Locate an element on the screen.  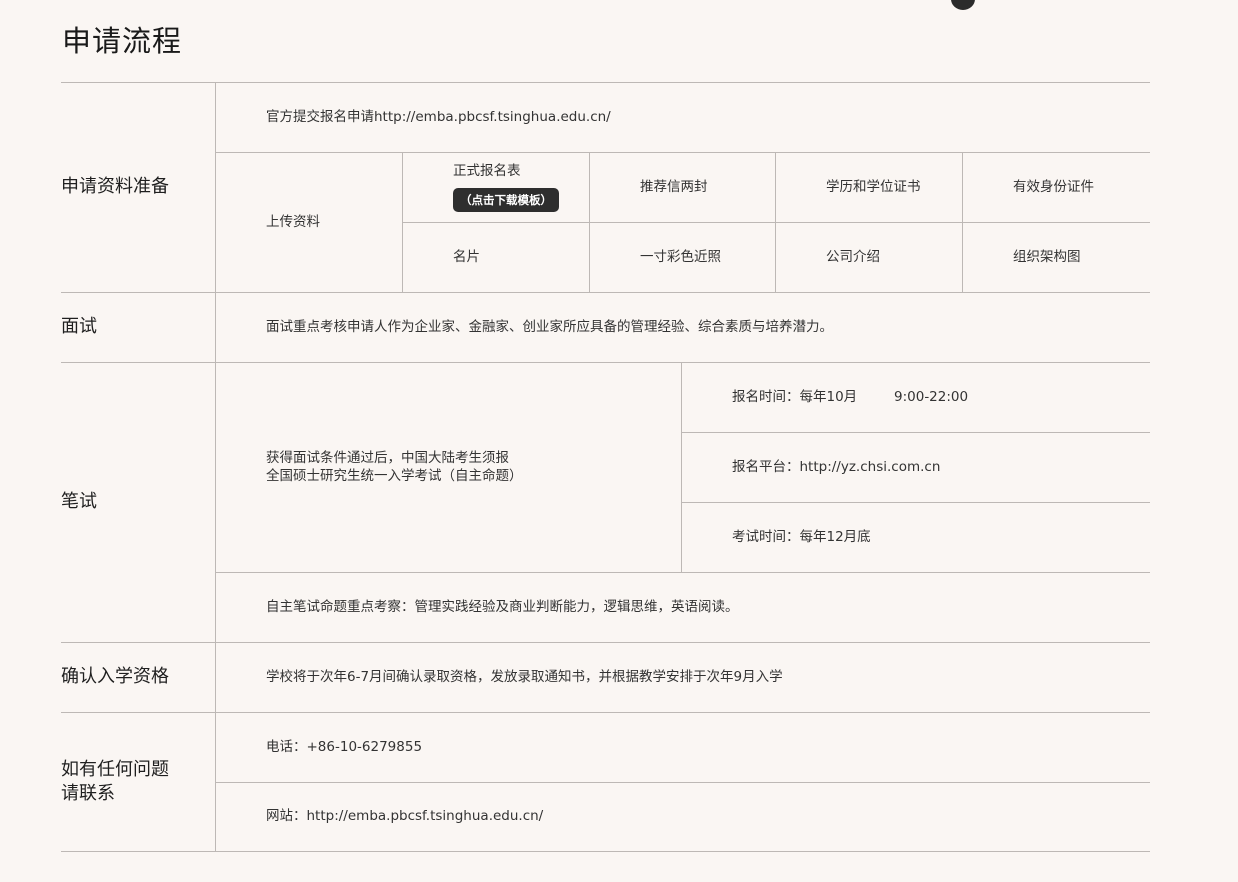
download-template-button: （点击下载模板） is located at coordinates (506, 200).